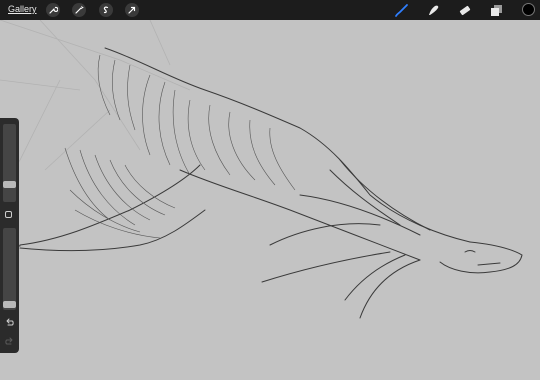 The height and width of the screenshot is (380, 540). Describe the element at coordinates (22, 9) in the screenshot. I see `gallery-button: Gallery` at that location.